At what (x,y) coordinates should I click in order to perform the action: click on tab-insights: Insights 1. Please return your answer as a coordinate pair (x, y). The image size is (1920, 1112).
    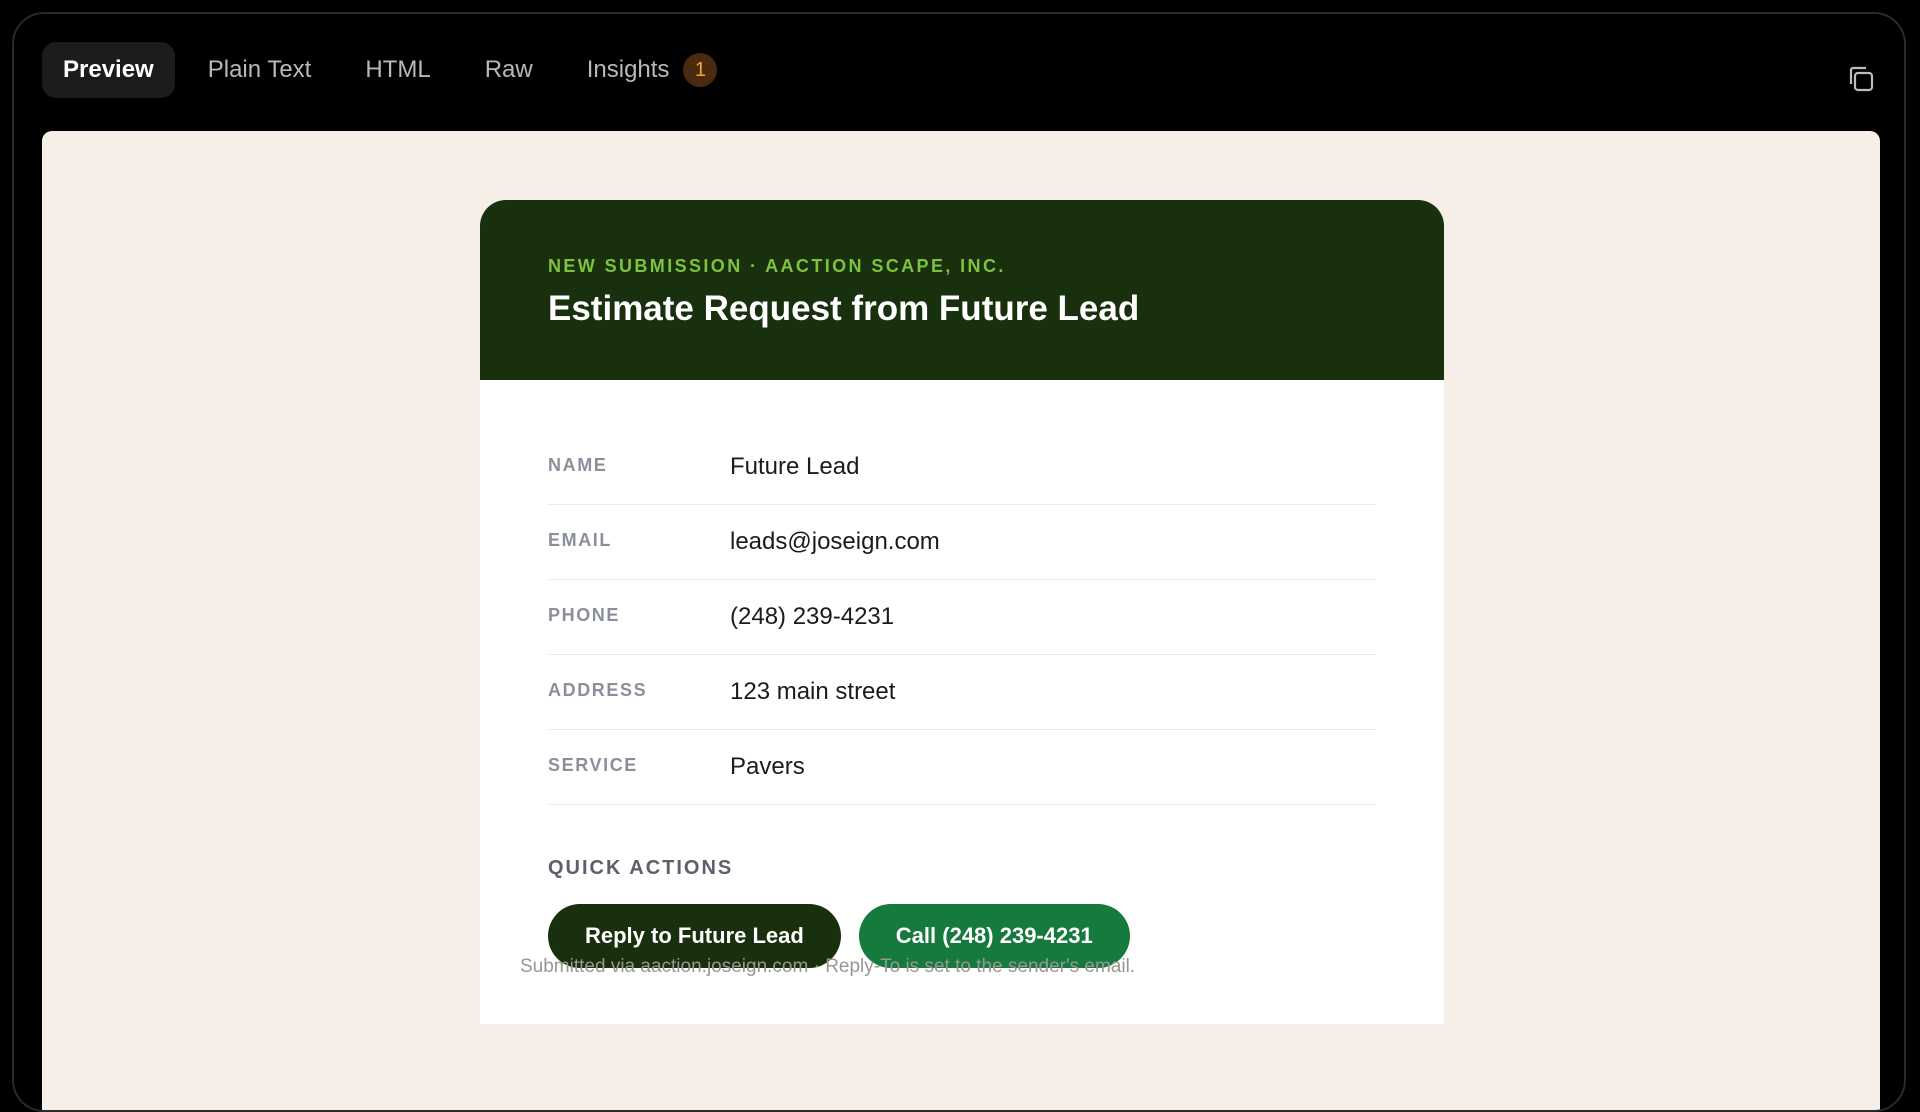
    Looking at the image, I should click on (652, 70).